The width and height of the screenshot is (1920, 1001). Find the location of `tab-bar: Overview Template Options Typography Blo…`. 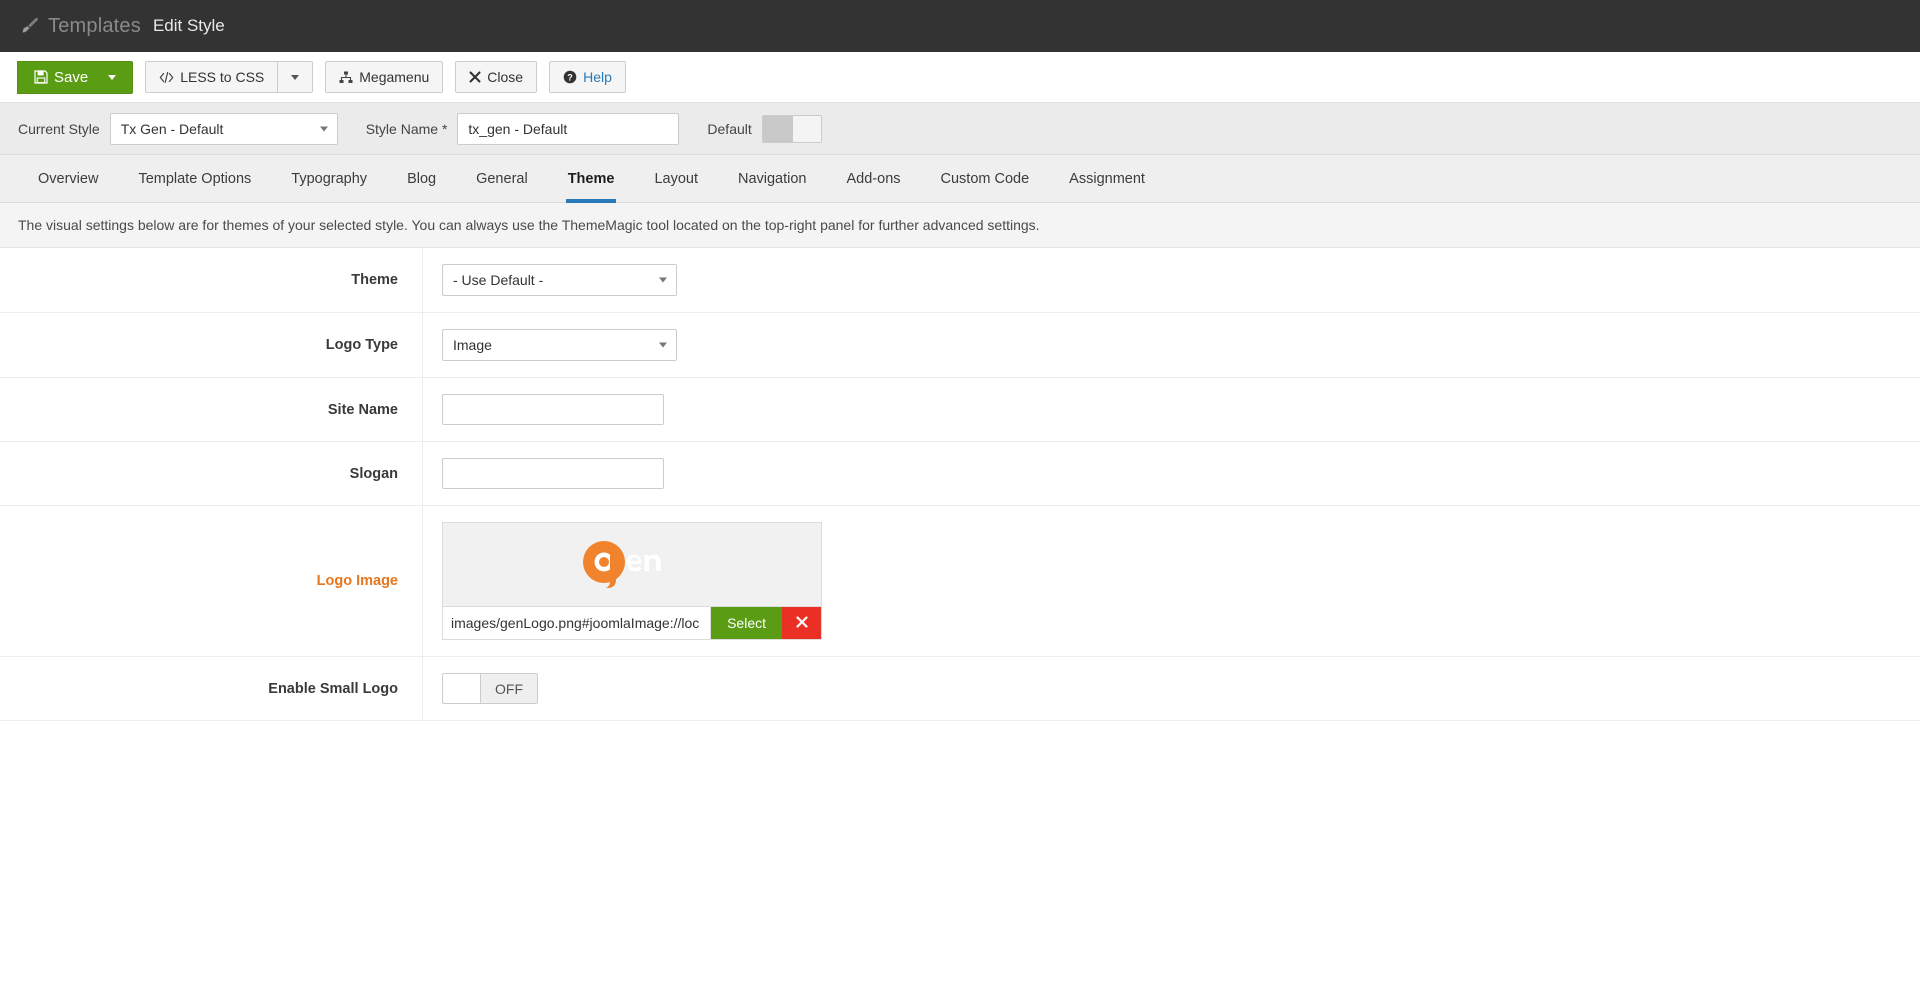

tab-bar: Overview Template Options Typography Blo… is located at coordinates (960, 179).